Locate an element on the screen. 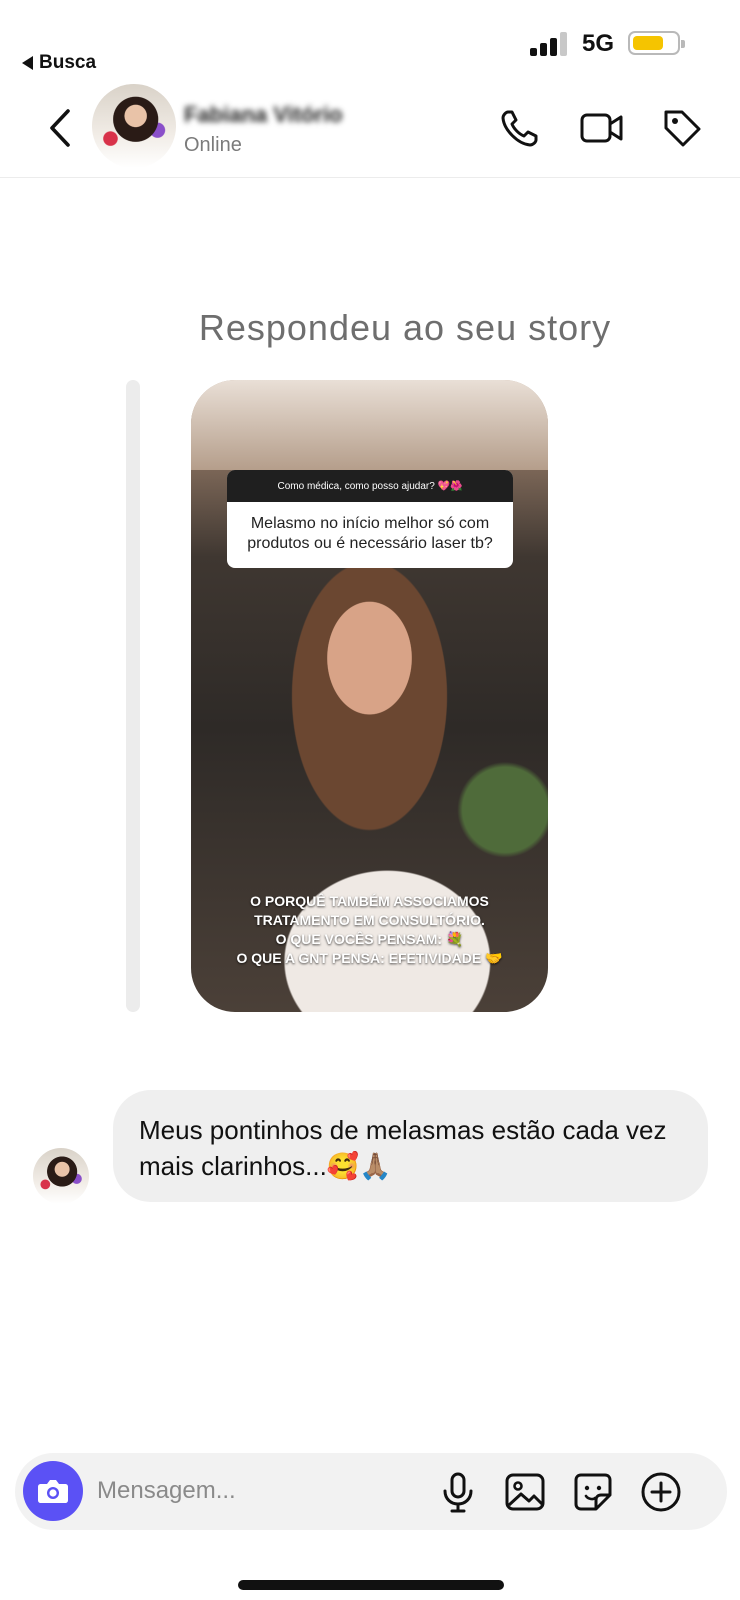 This screenshot has width=740, height=1600. battery-icon is located at coordinates (656, 43).